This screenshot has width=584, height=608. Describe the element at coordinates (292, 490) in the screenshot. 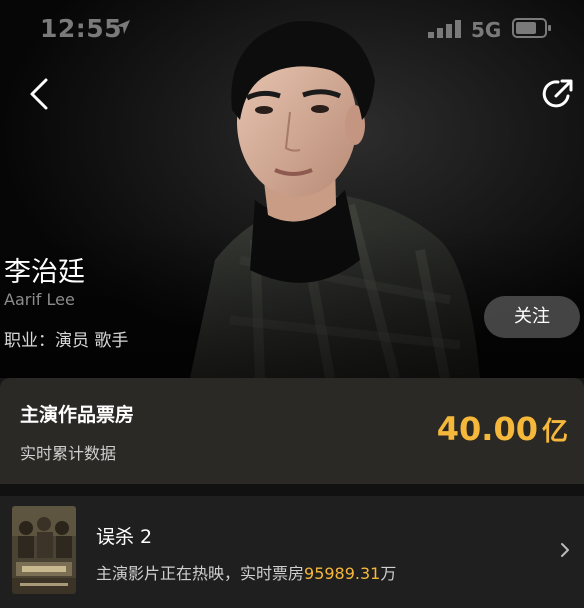

I see `section-divider` at that location.